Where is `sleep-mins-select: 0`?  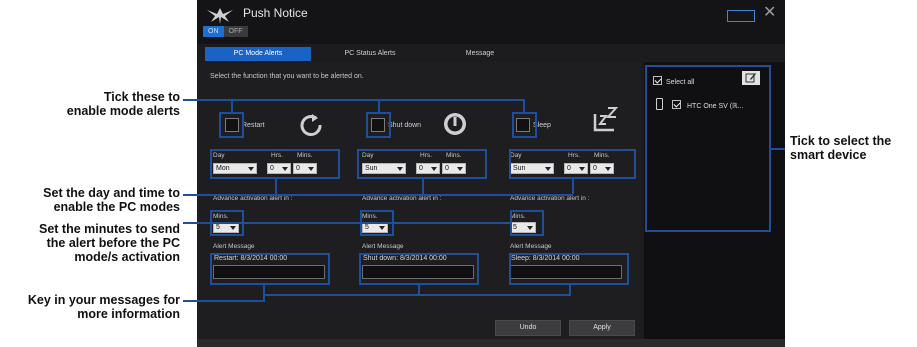 sleep-mins-select: 0 is located at coordinates (602, 168).